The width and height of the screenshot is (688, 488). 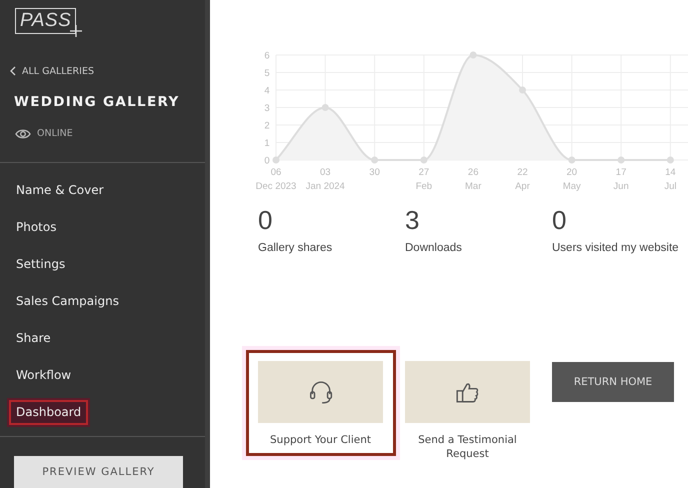 I want to click on x-month-label: Feb, so click(x=424, y=186).